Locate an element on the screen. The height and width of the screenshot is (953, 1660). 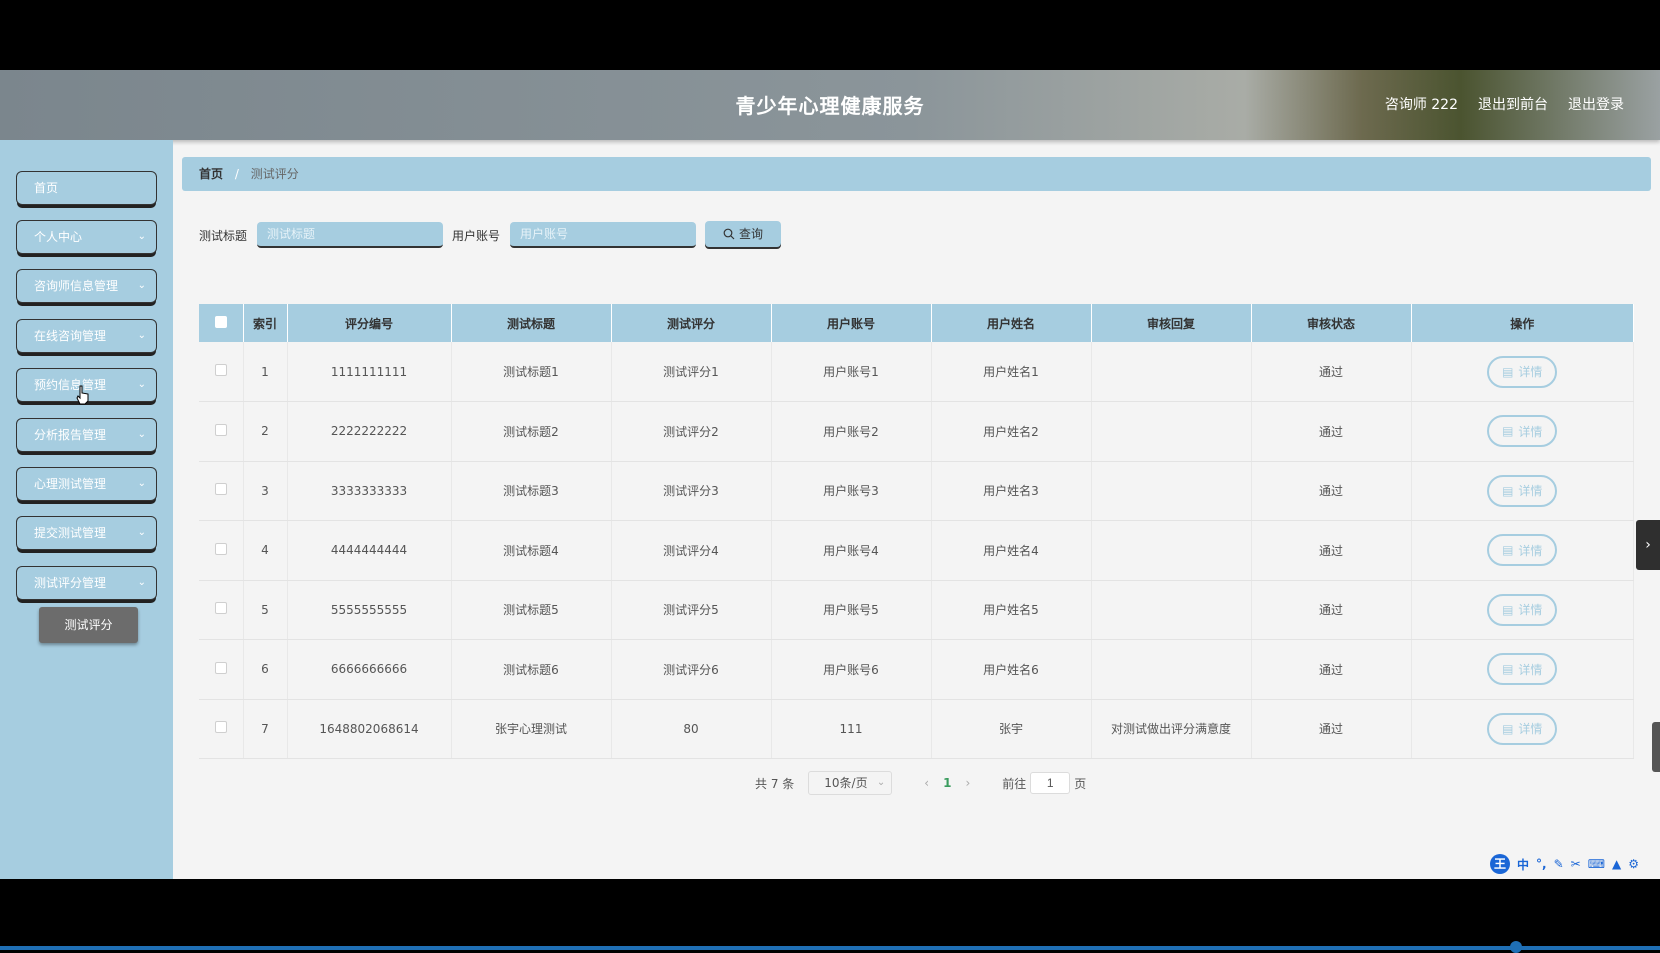
select-all-checkbox is located at coordinates (220, 321).